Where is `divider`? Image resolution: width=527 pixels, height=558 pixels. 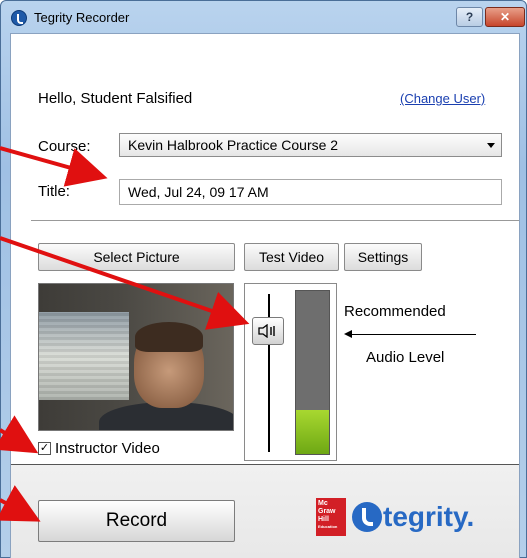 divider is located at coordinates (275, 220).